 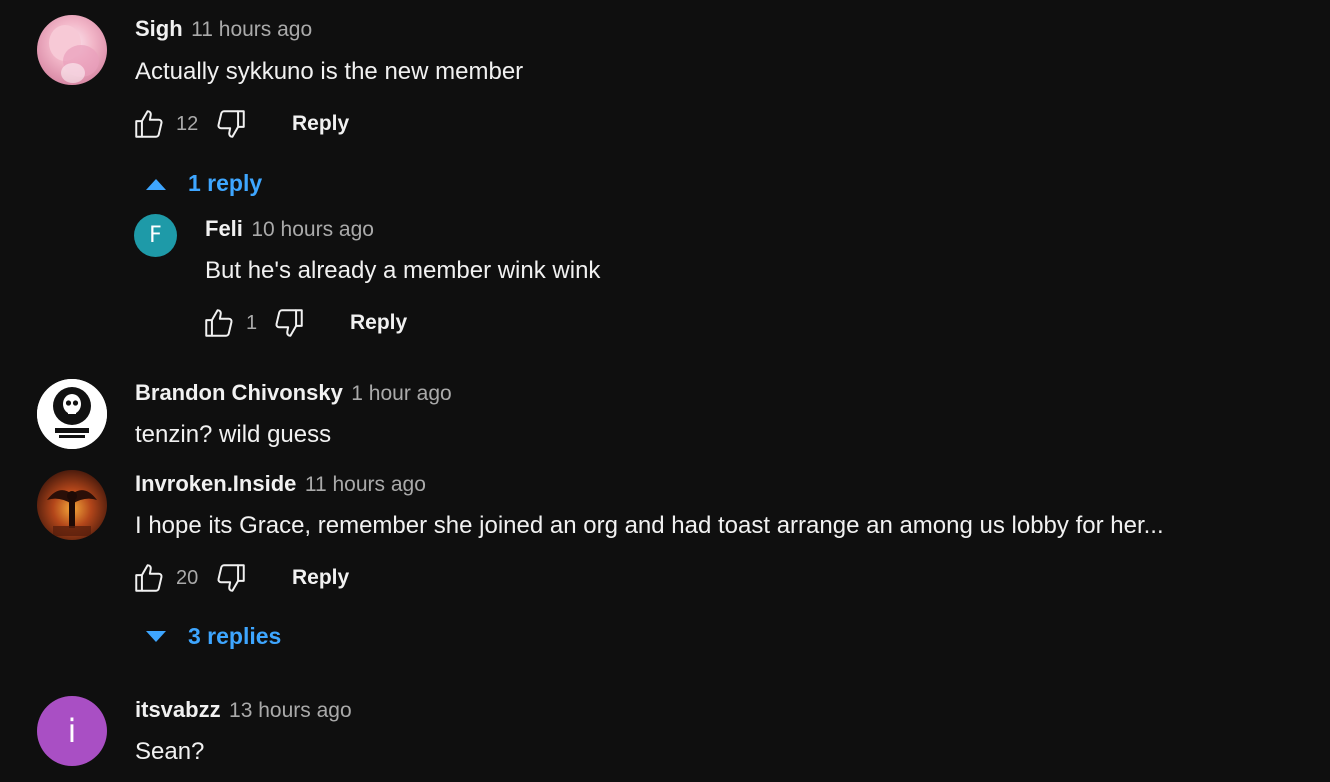 I want to click on replies-toggle-label: 1 reply, so click(x=225, y=183).